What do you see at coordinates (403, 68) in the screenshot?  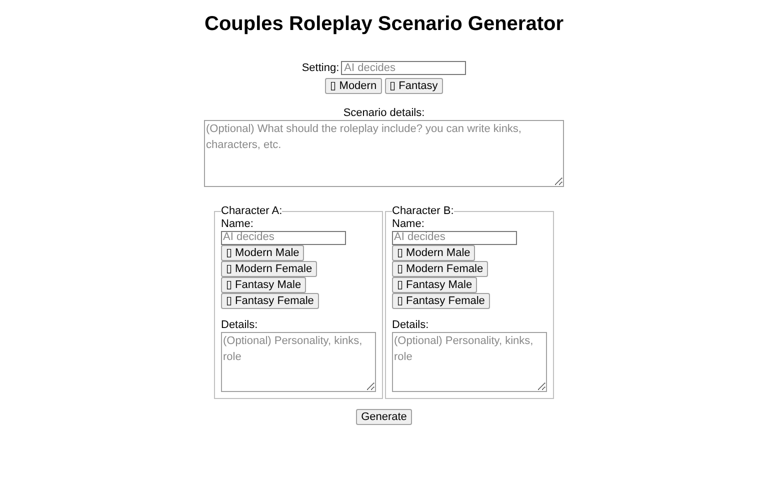 I see `setting-field: AI decides` at bounding box center [403, 68].